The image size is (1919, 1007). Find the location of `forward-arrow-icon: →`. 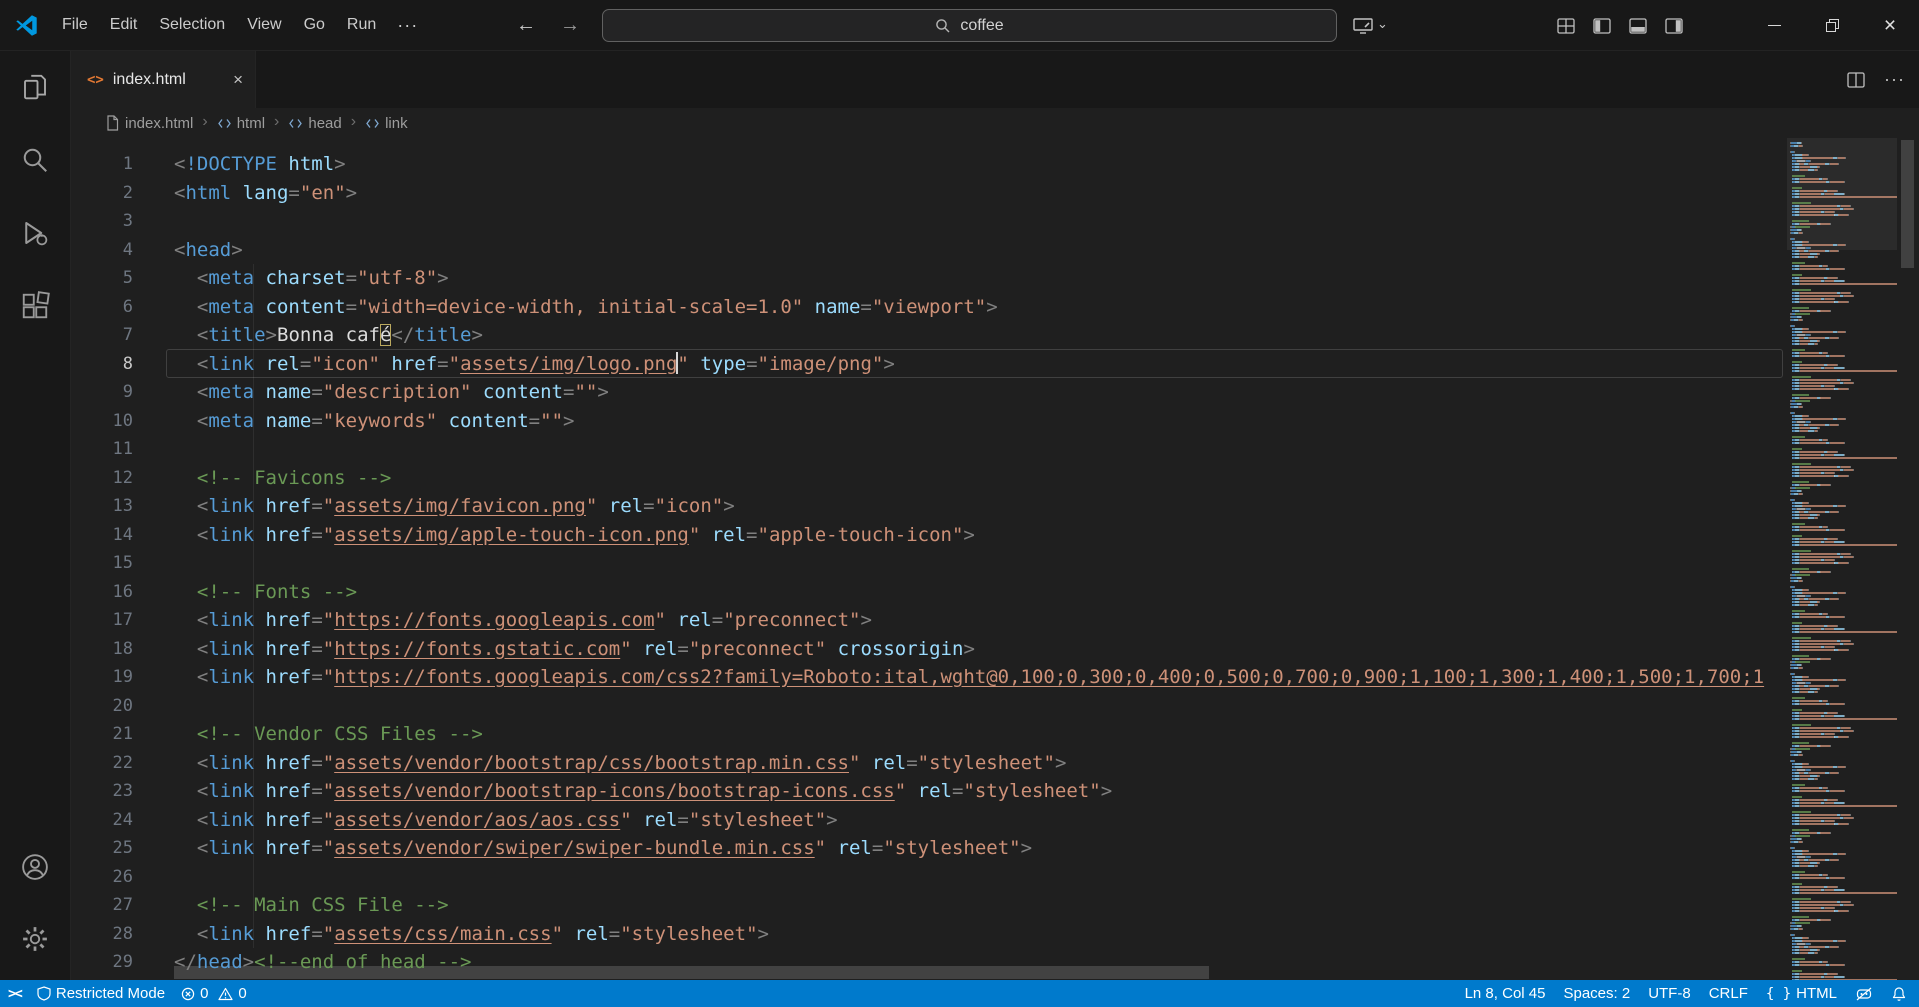

forward-arrow-icon: → is located at coordinates (570, 25).